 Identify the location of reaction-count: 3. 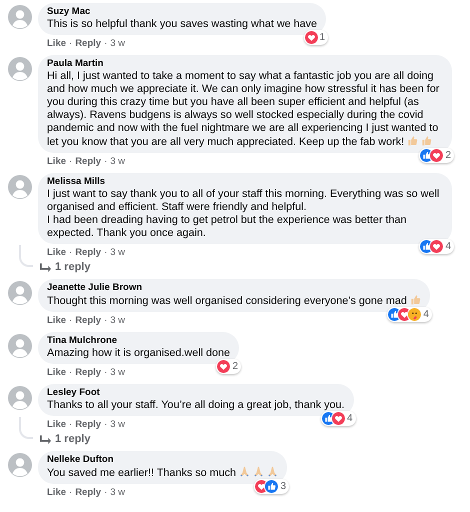
(283, 486).